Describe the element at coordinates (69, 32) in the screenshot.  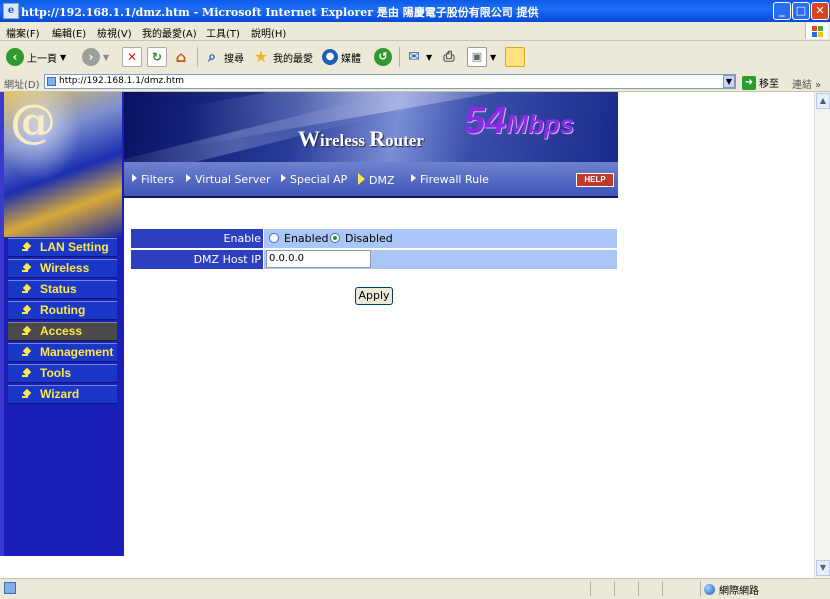
I see `menu-edit: 編輯(E)` at that location.